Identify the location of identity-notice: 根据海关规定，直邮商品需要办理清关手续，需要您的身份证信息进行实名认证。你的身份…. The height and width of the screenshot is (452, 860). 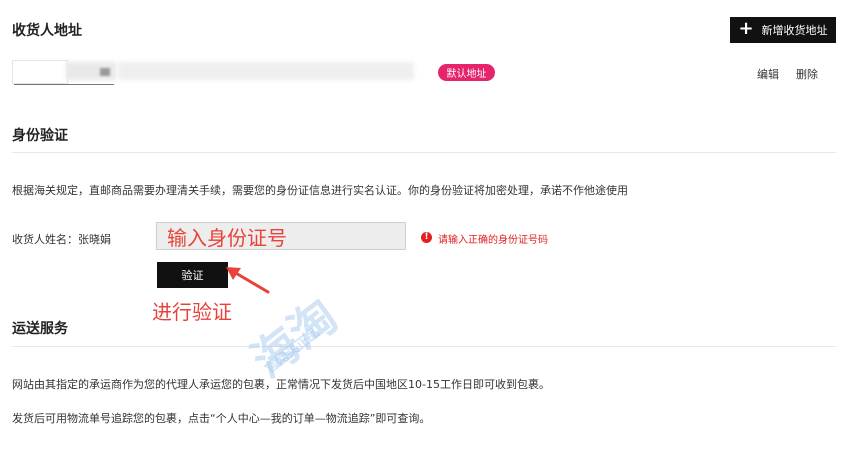
(320, 190).